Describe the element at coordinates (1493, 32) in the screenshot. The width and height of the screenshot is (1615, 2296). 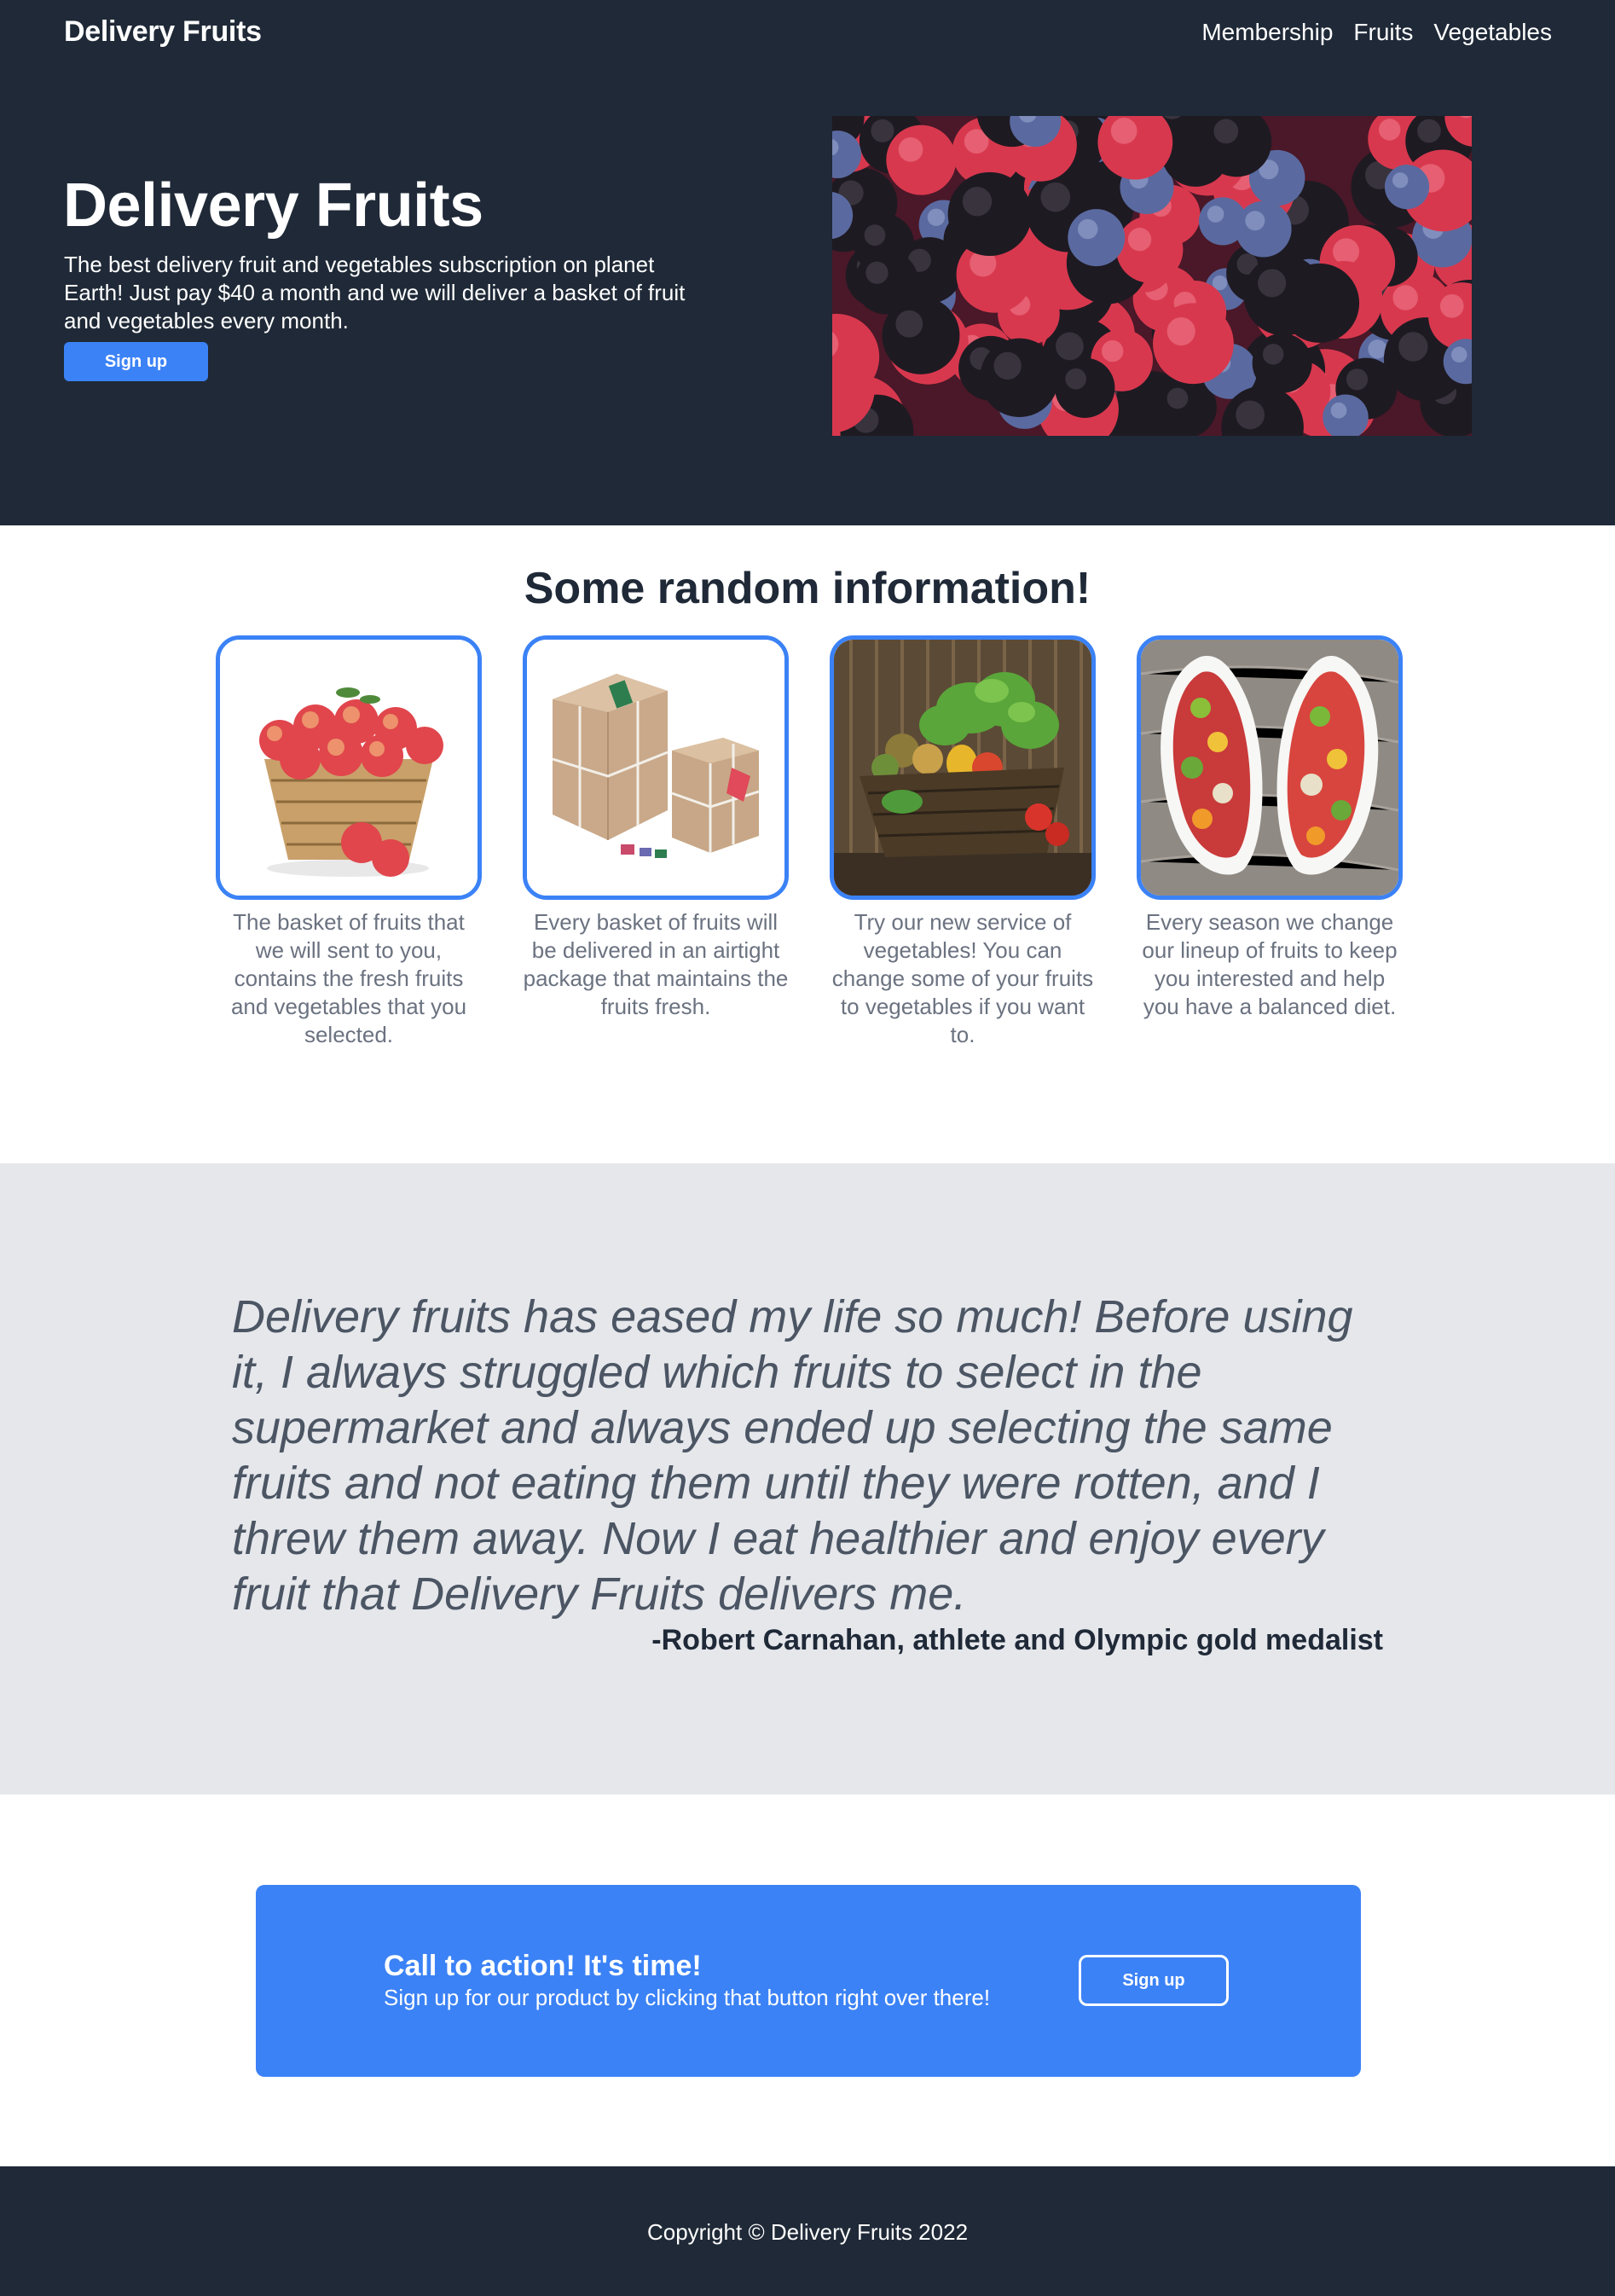
I see `nav-link-vegetables: Vegetables` at that location.